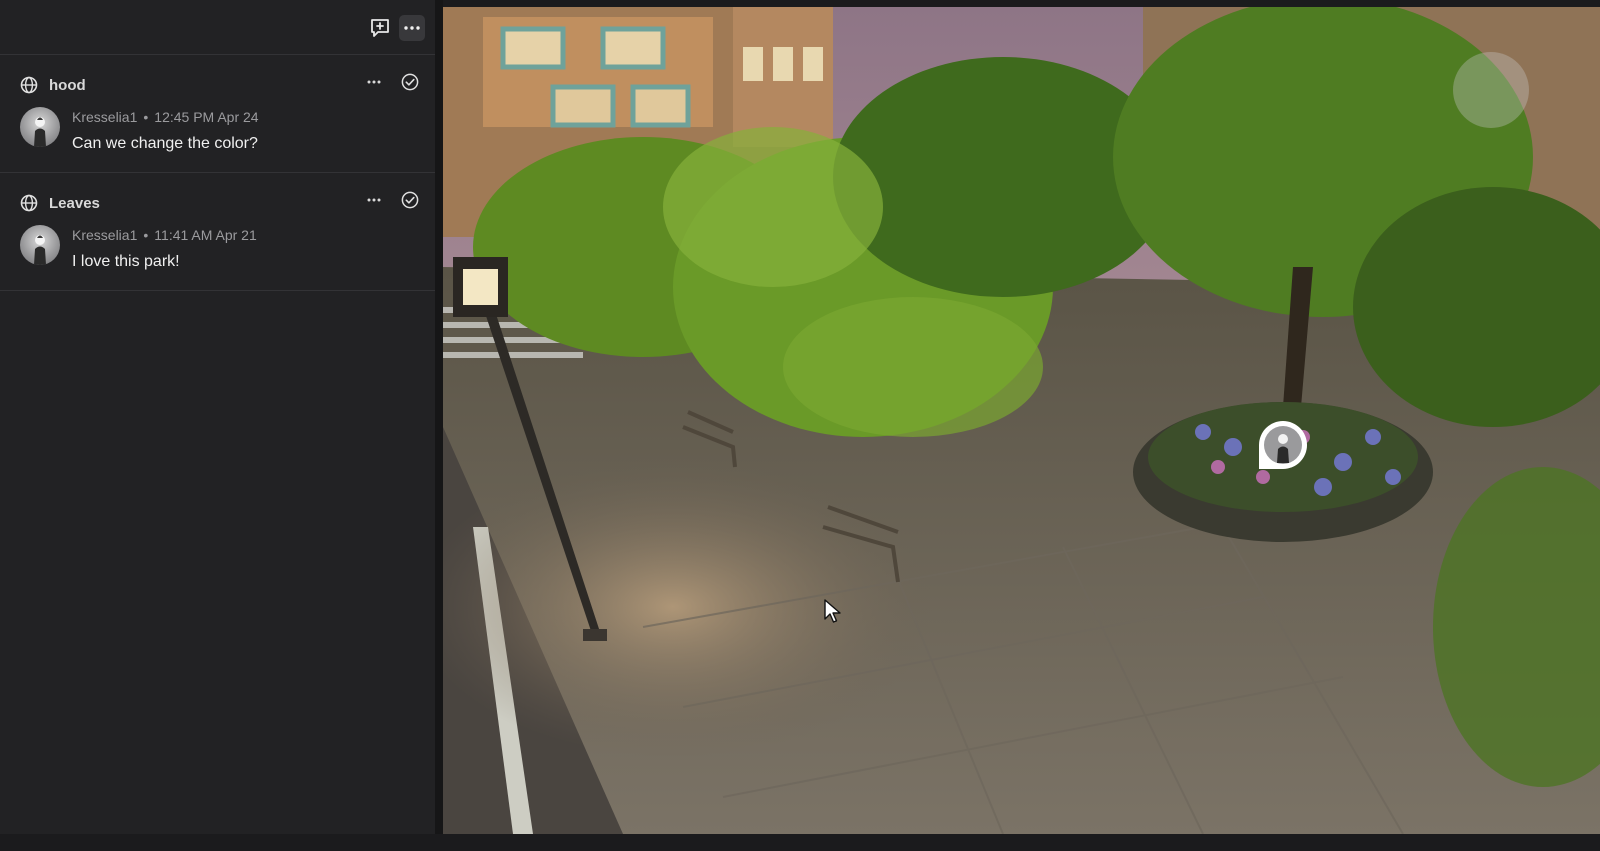  What do you see at coordinates (439, 425) in the screenshot?
I see `panel-divider` at bounding box center [439, 425].